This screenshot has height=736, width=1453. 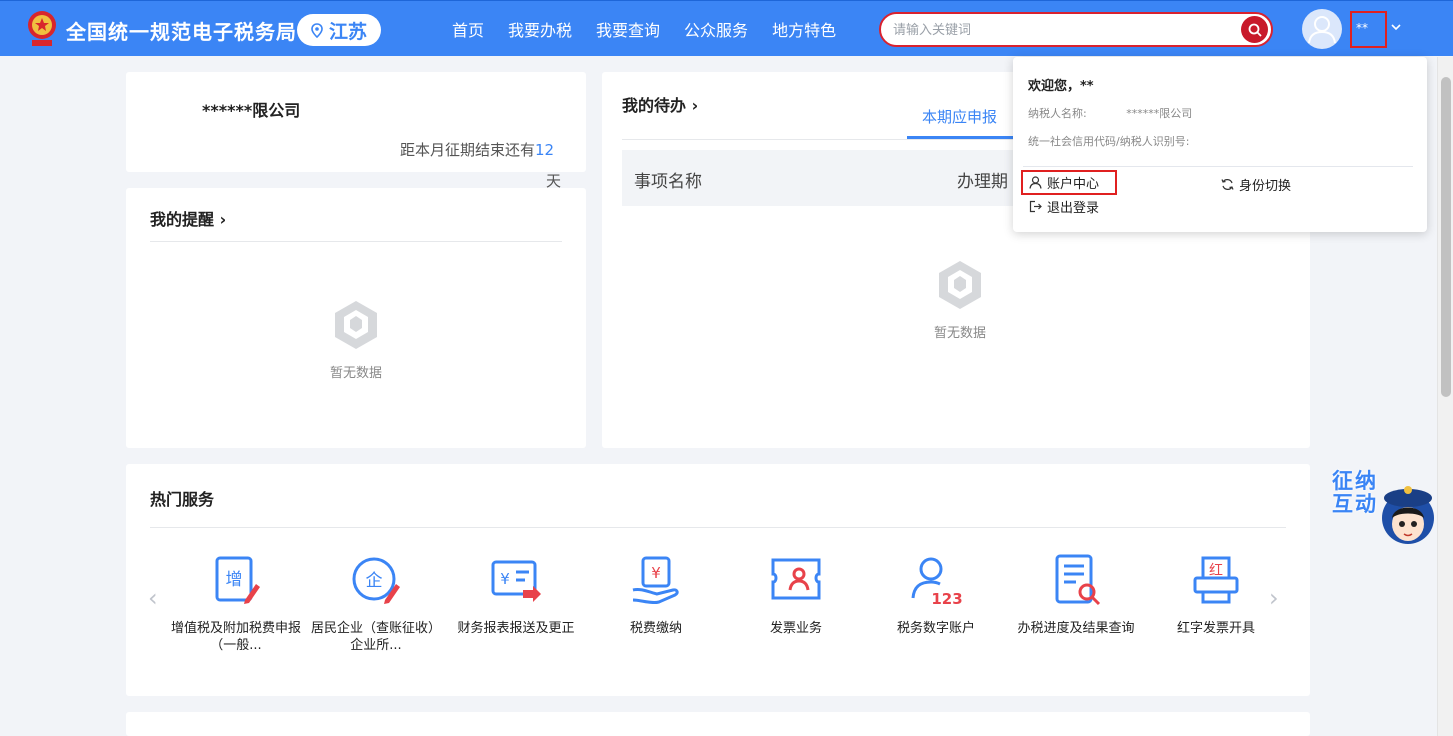 I want to click on main-nav: 首页 我要办税 我要查询 公众服务 地方特色, so click(x=644, y=29).